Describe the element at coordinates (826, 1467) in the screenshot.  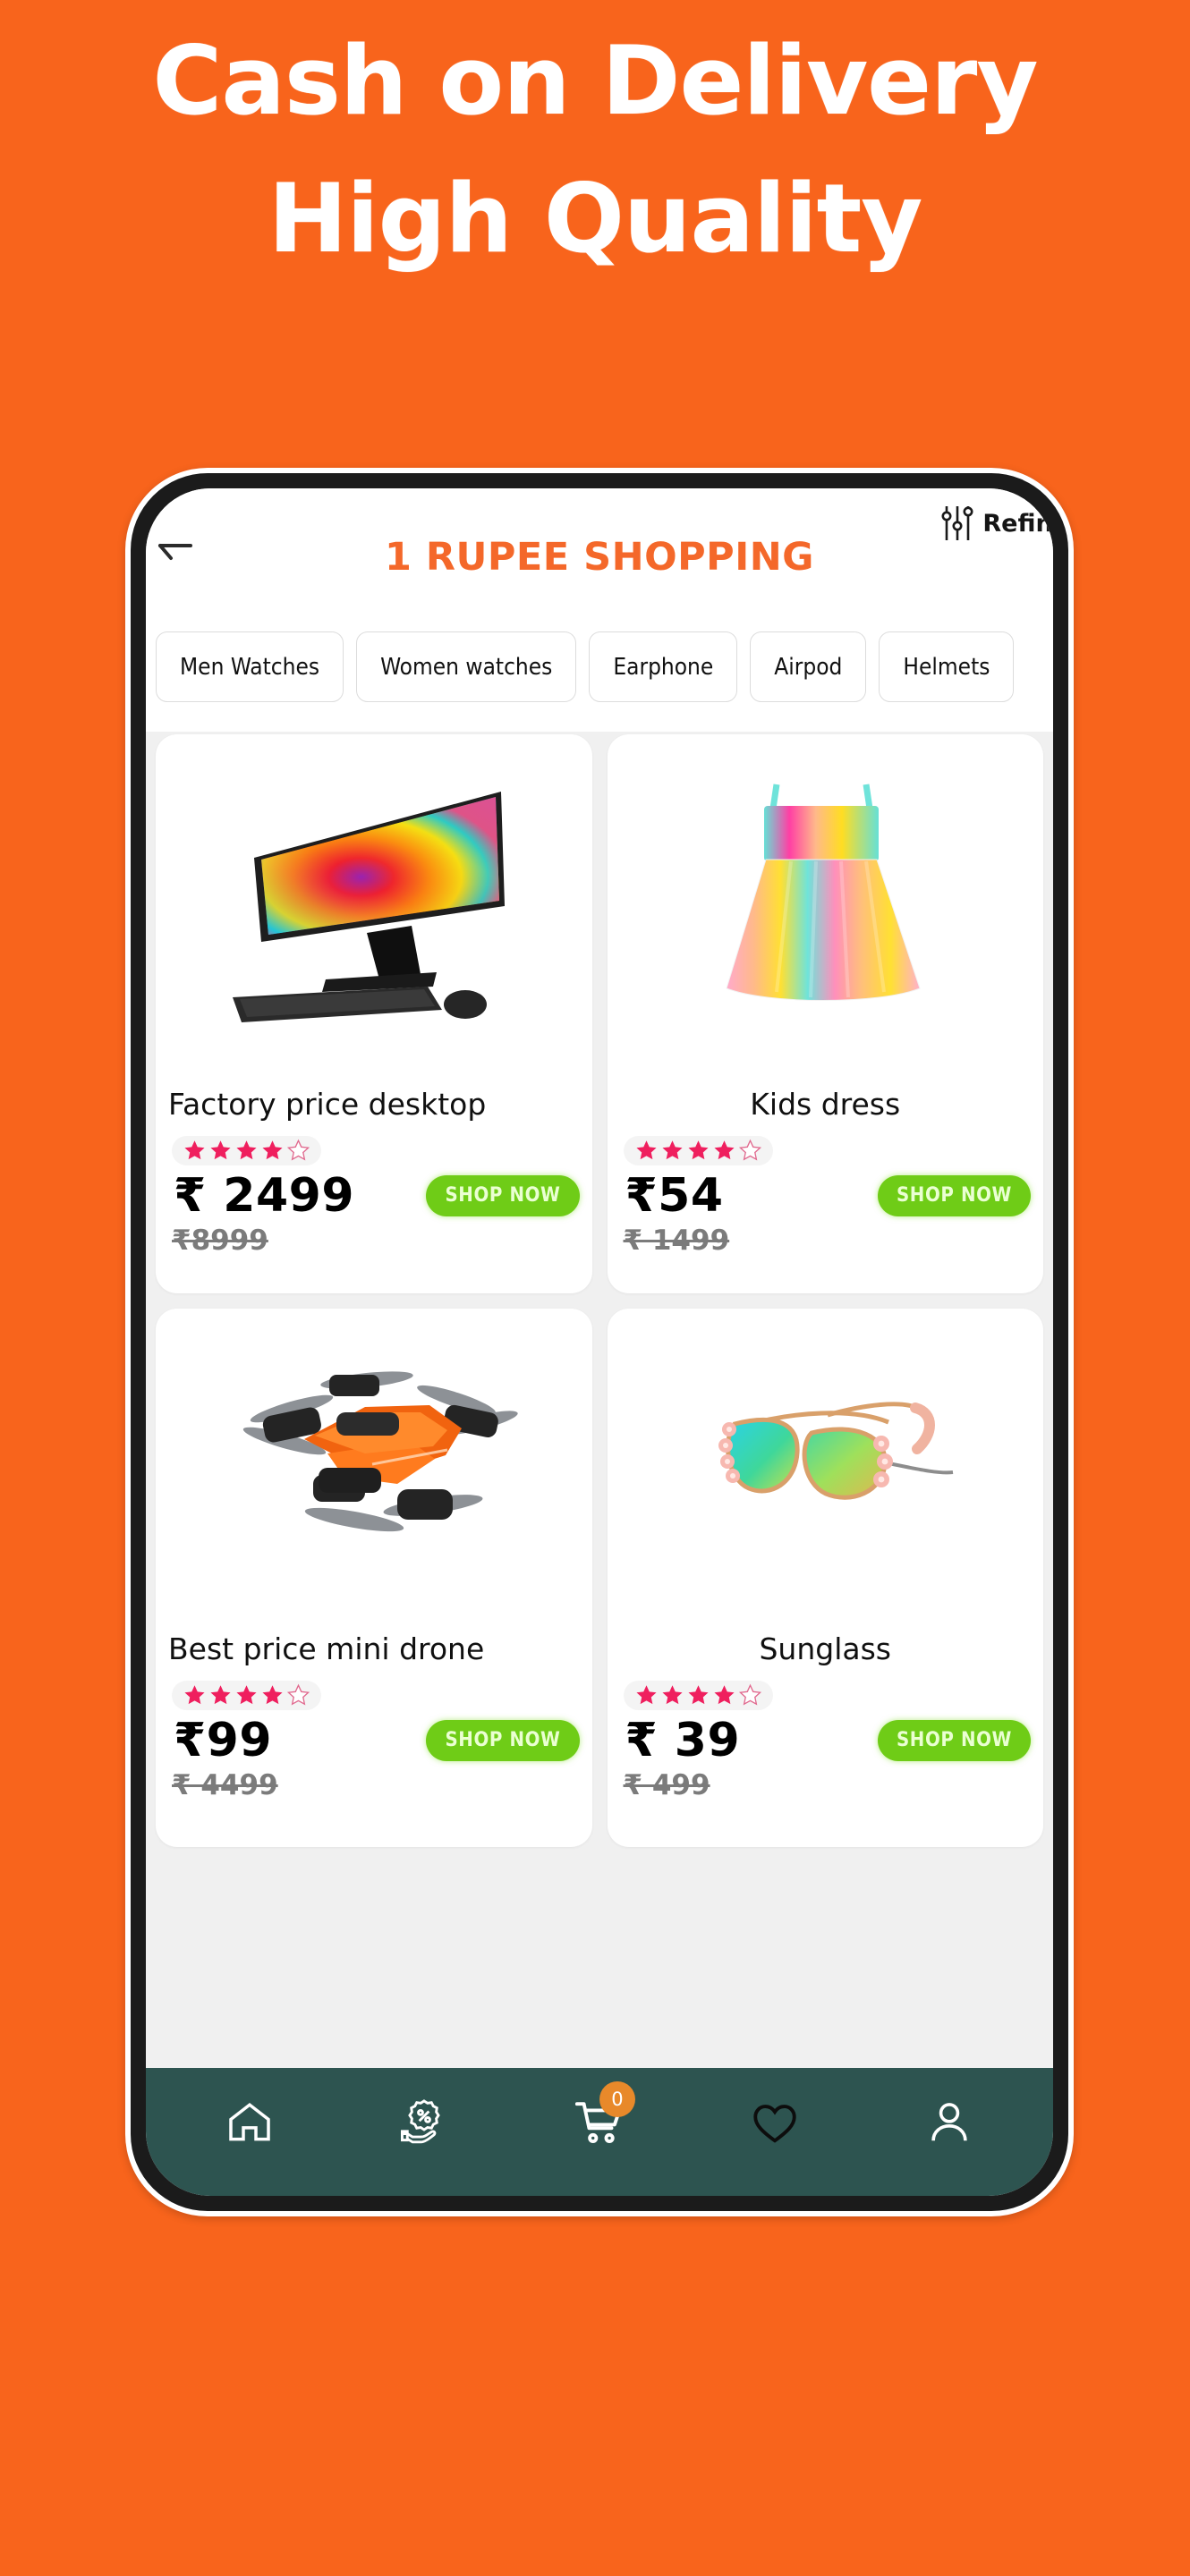
I see `product-image-sunglass-image` at that location.